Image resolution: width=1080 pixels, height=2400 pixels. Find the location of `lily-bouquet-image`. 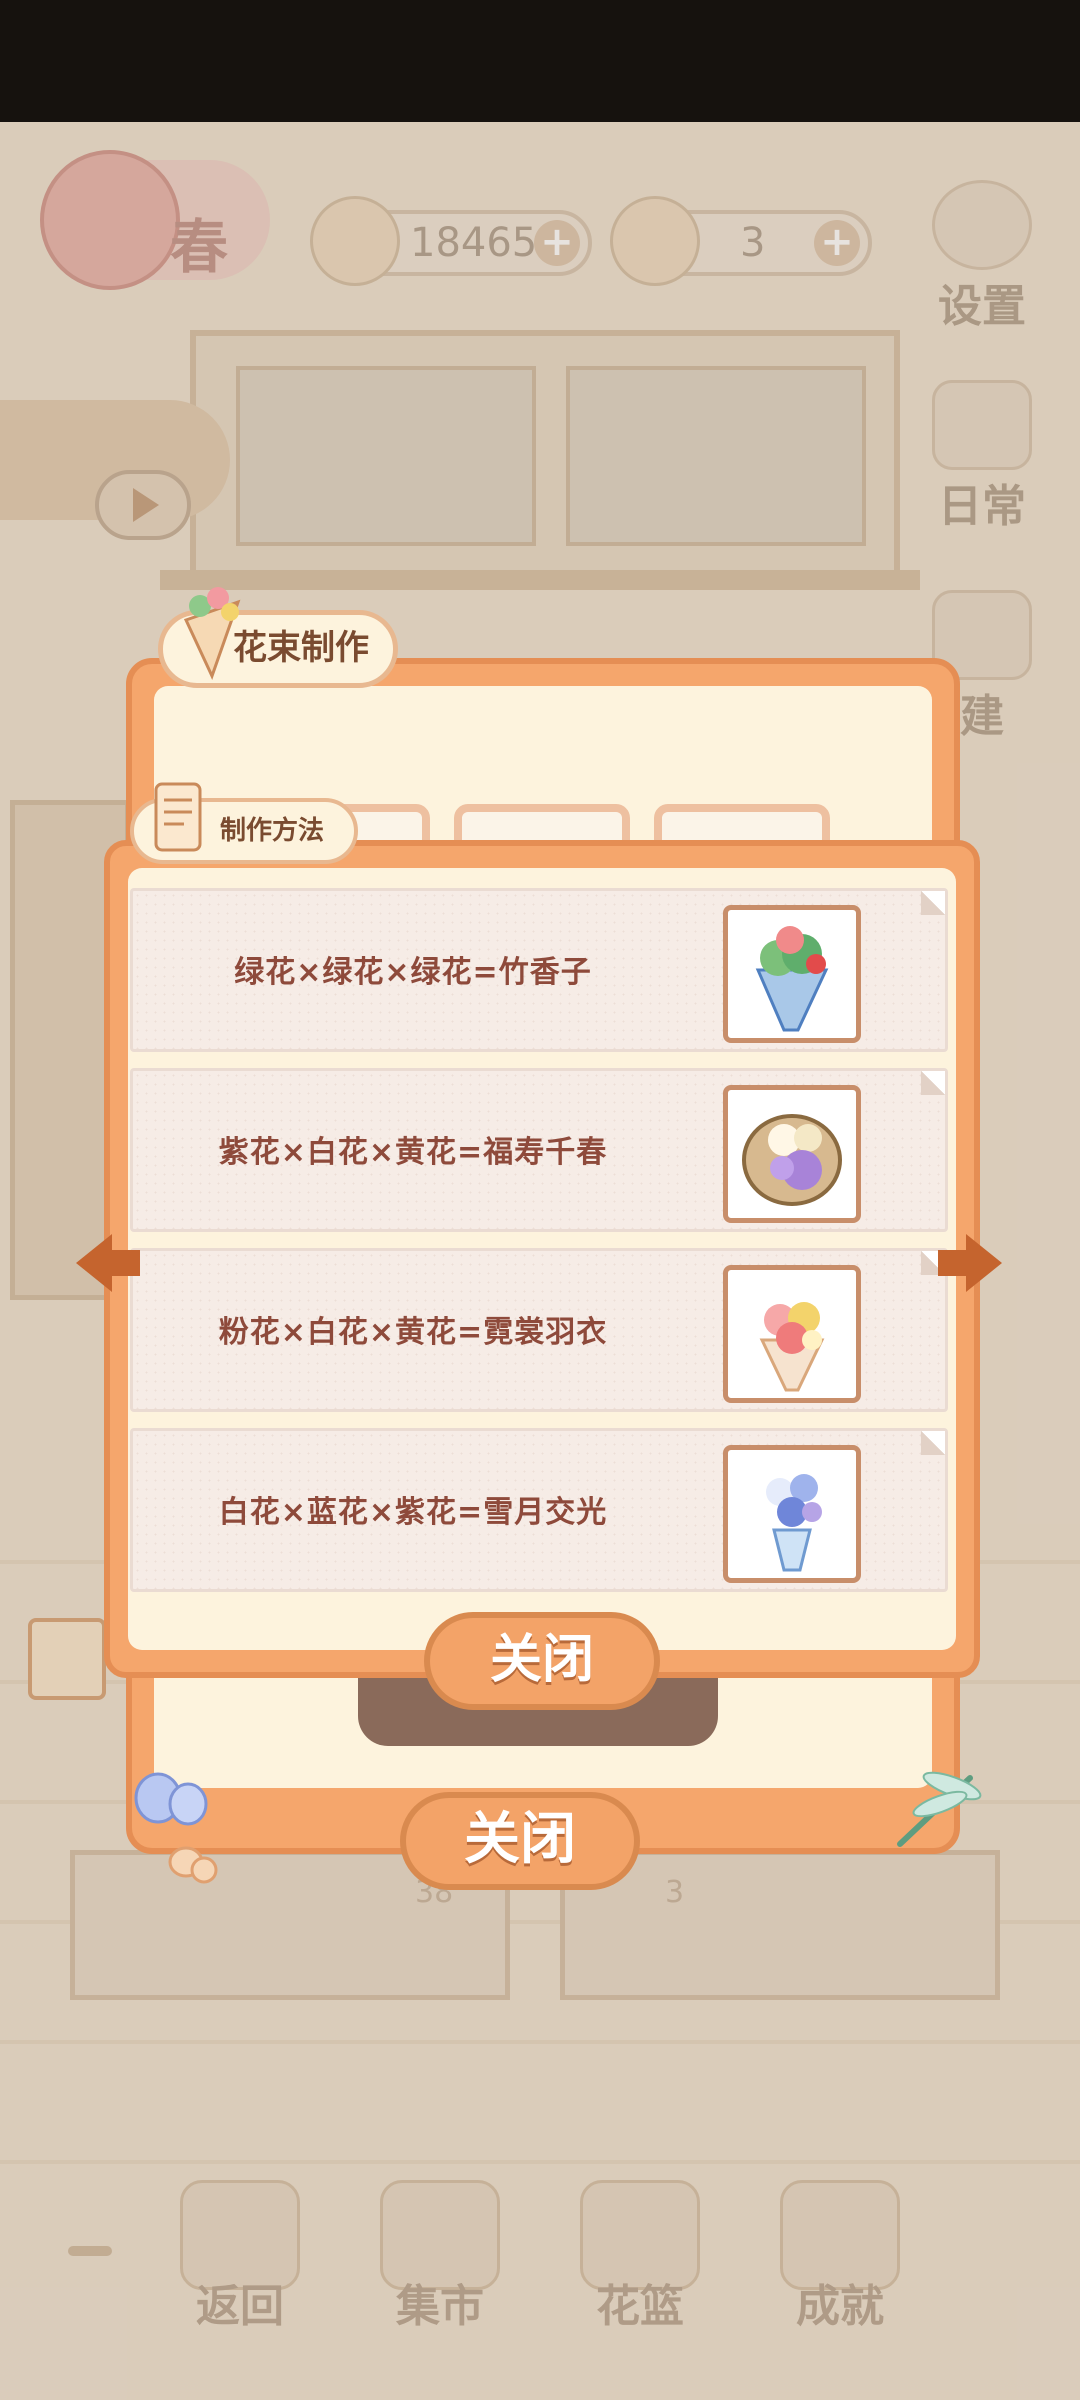

lily-bouquet-image is located at coordinates (792, 1514).